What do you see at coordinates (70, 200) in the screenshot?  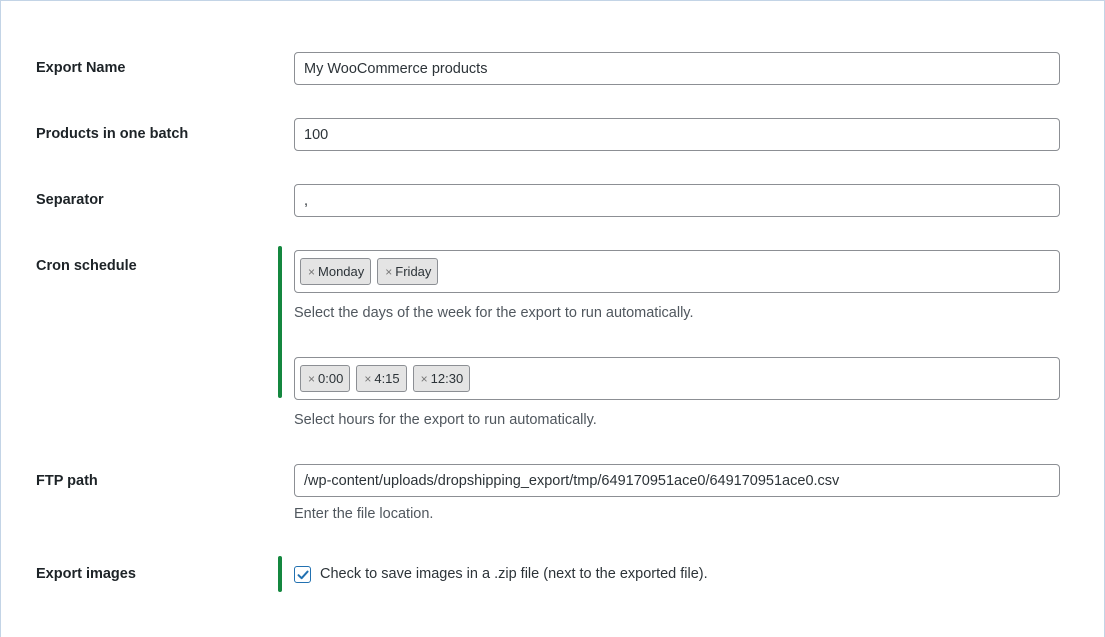 I see `separator-label: Separator` at bounding box center [70, 200].